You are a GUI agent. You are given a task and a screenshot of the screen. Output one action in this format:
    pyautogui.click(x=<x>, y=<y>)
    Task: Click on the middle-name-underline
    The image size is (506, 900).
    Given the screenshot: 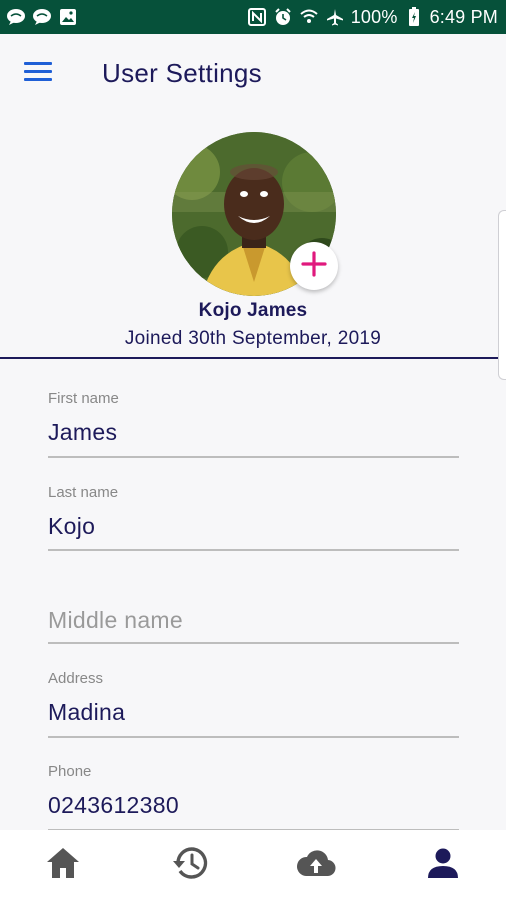 What is the action you would take?
    pyautogui.click(x=253, y=643)
    